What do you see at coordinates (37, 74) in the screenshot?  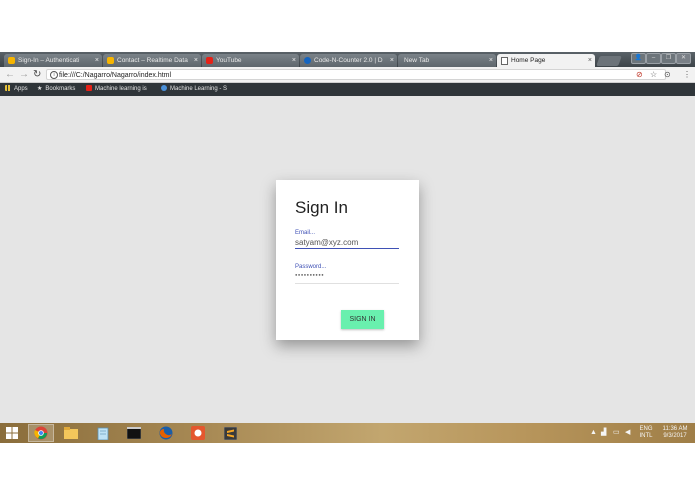 I see `reload-icon: ↻` at bounding box center [37, 74].